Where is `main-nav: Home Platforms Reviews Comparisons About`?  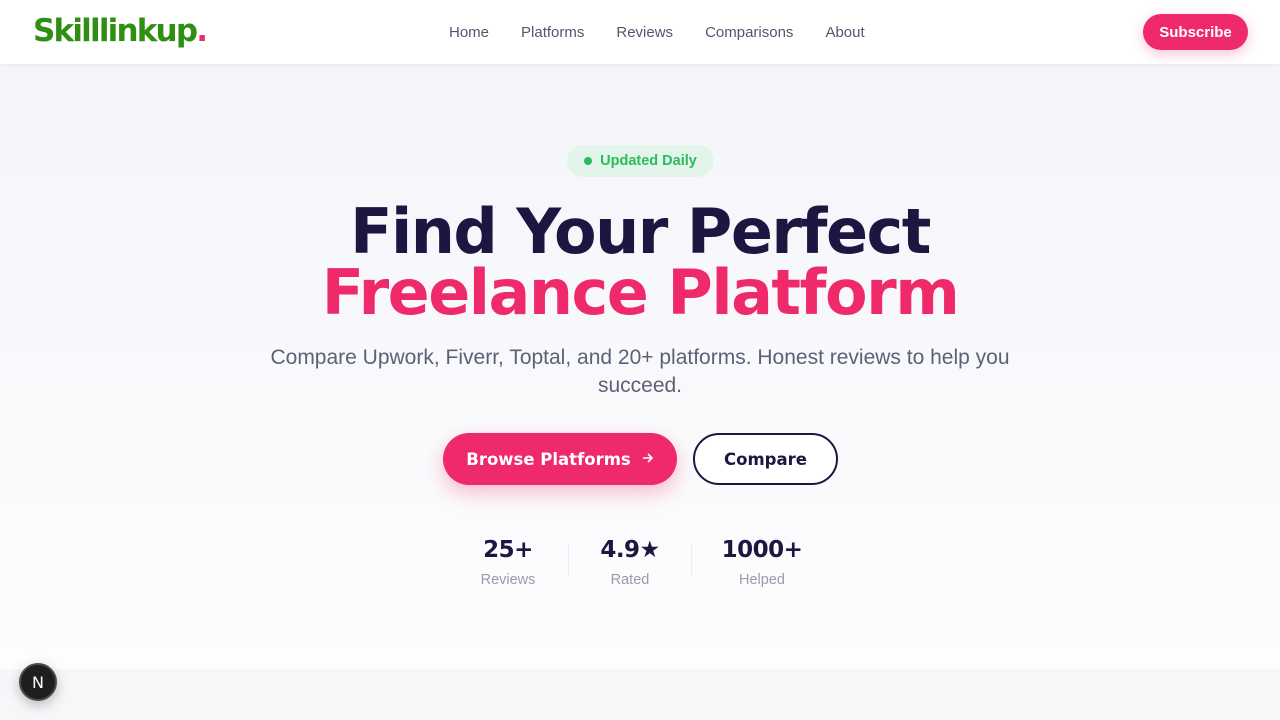 main-nav: Home Platforms Reviews Comparisons About is located at coordinates (673, 32).